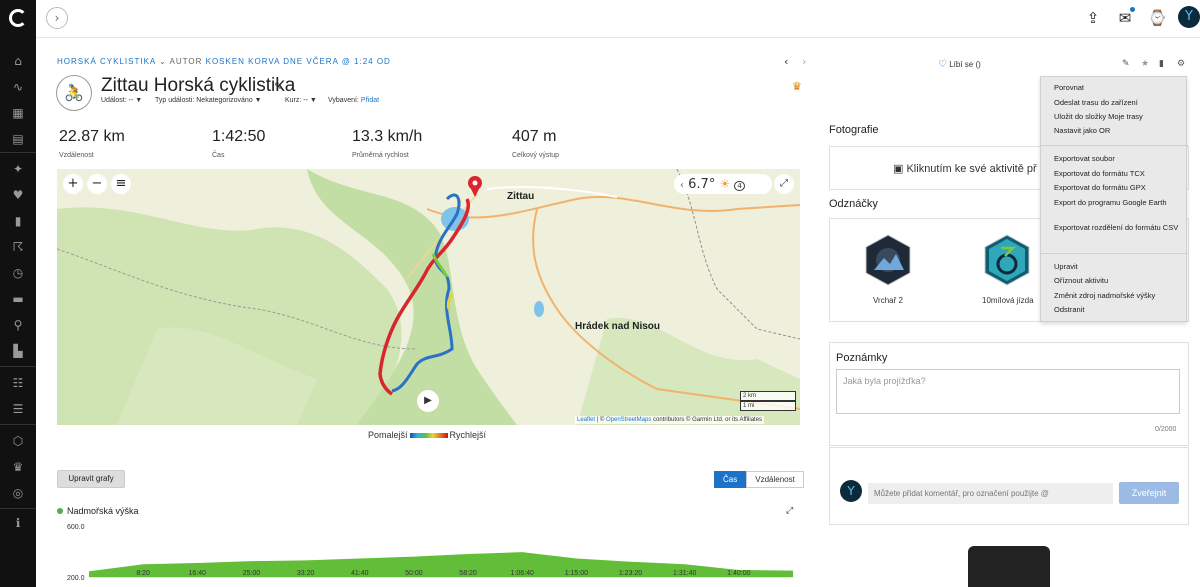 The width and height of the screenshot is (1200, 587). I want to click on breadcrumb-author: KOSKEN KORVA, so click(243, 61).